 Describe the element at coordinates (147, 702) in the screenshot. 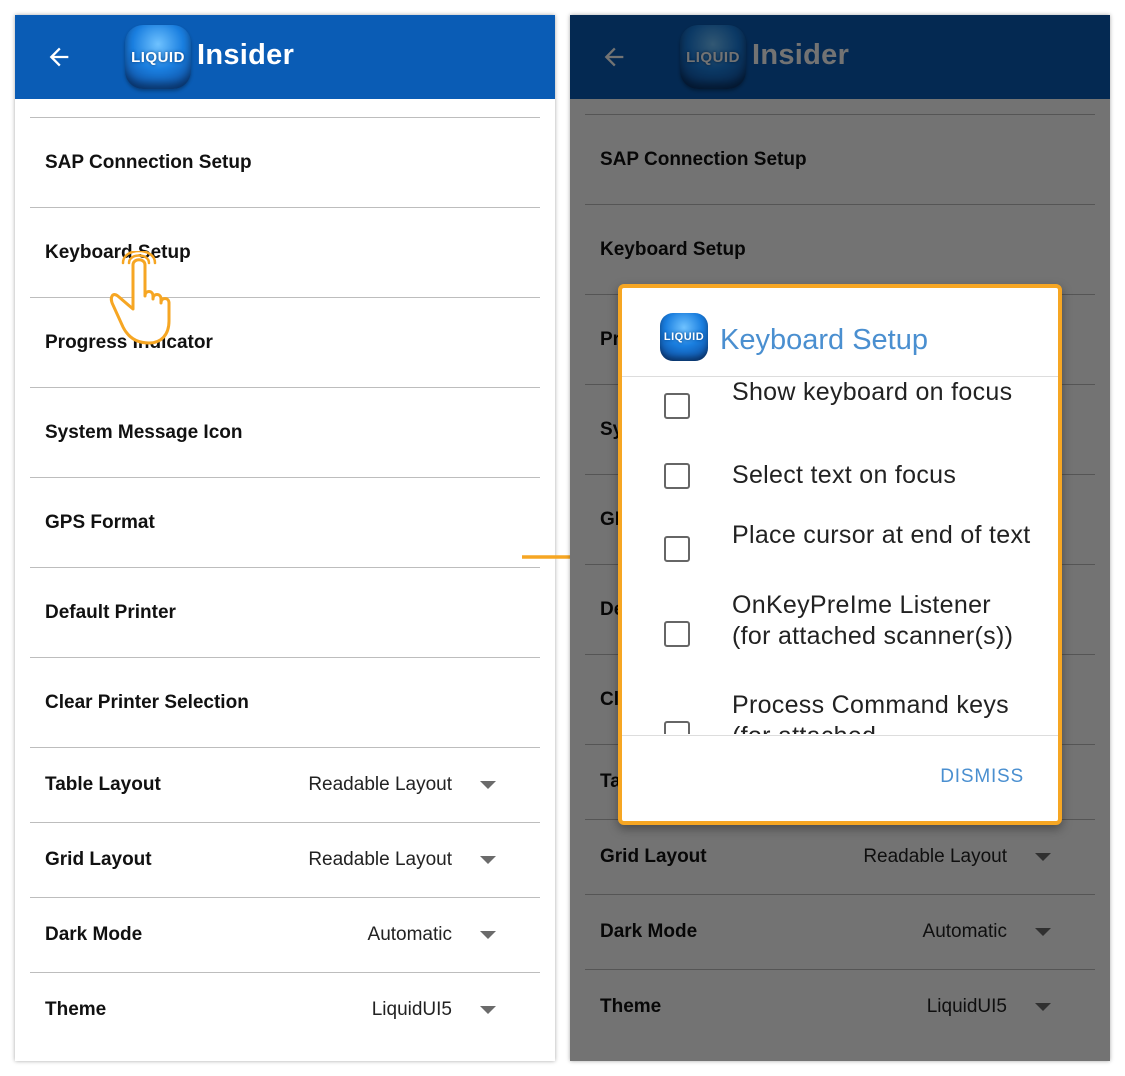

I see `menu-item-label: Clear Printer Selection` at that location.